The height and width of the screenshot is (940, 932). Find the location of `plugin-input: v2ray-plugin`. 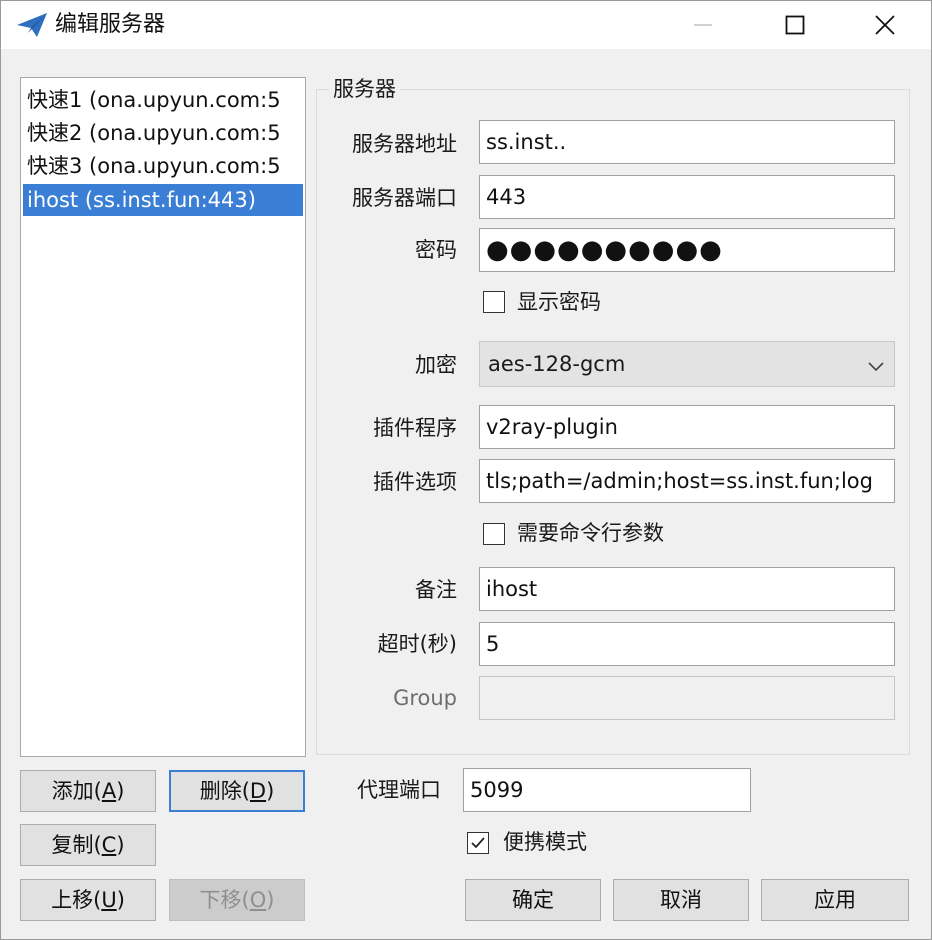

plugin-input: v2ray-plugin is located at coordinates (687, 427).